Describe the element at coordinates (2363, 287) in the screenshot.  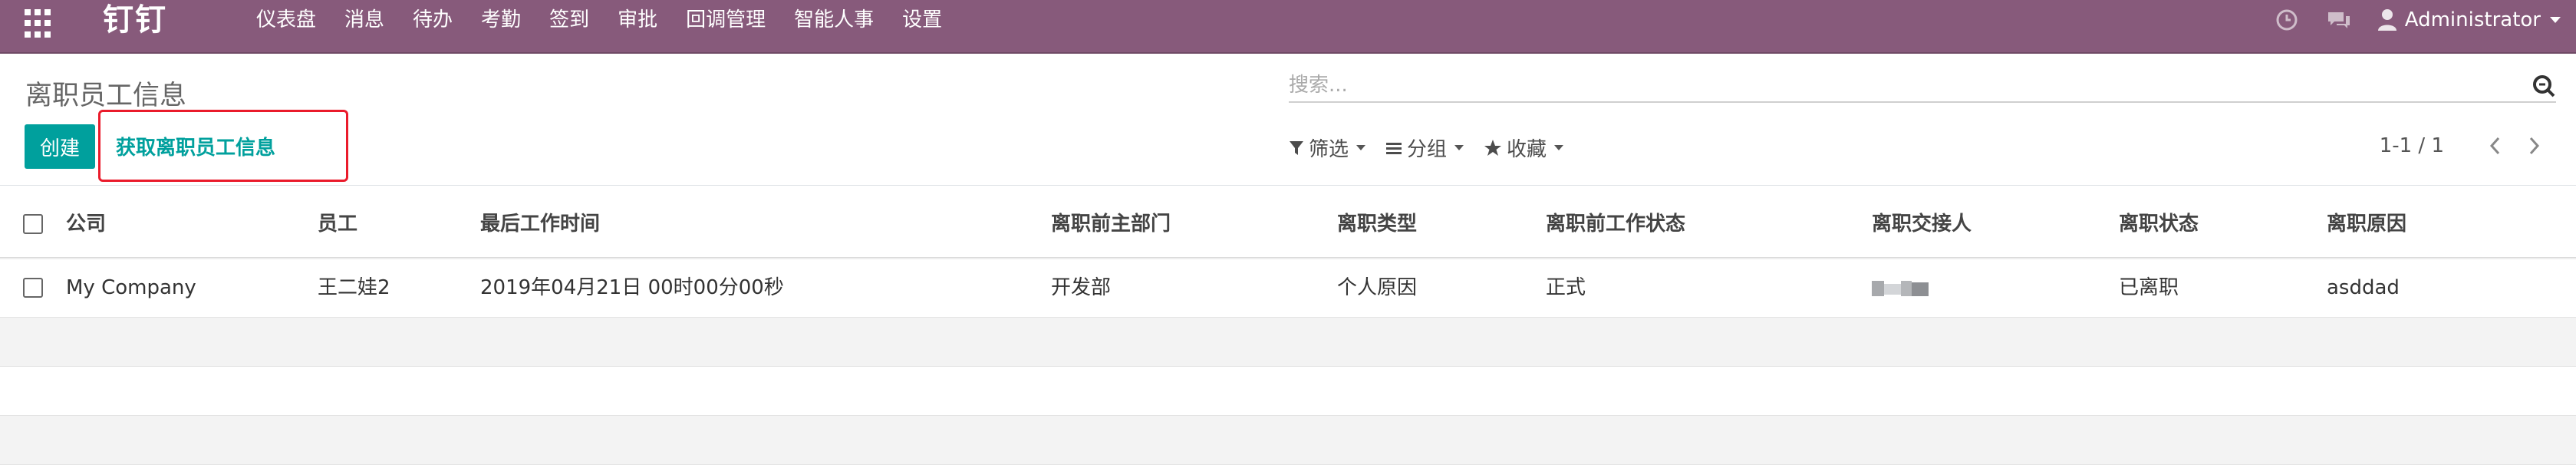
I see `cell-reason: asddad` at that location.